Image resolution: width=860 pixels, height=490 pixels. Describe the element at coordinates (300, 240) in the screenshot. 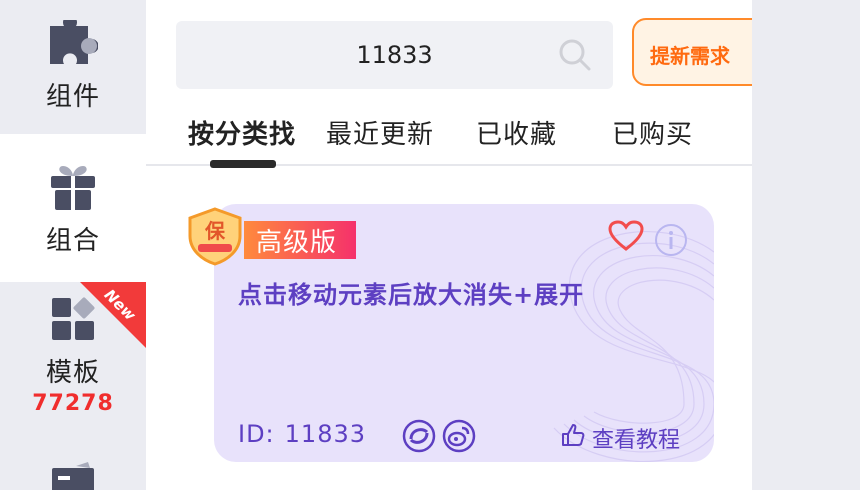

I see `premium-badge: 高级版` at that location.